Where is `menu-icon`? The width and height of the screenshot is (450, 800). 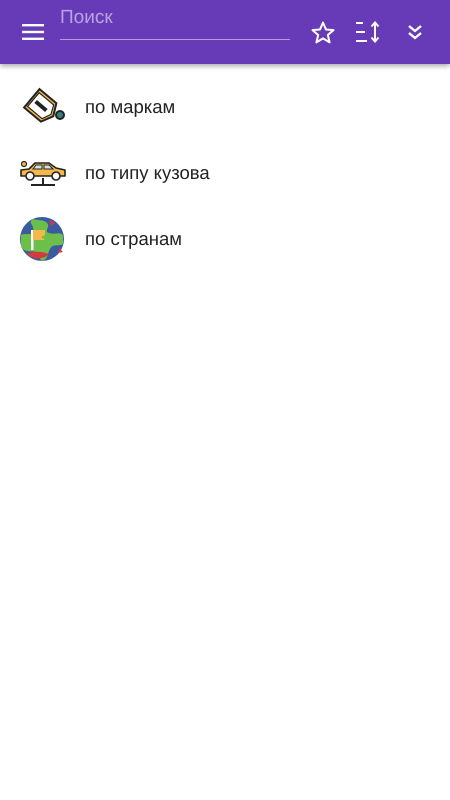 menu-icon is located at coordinates (33, 32).